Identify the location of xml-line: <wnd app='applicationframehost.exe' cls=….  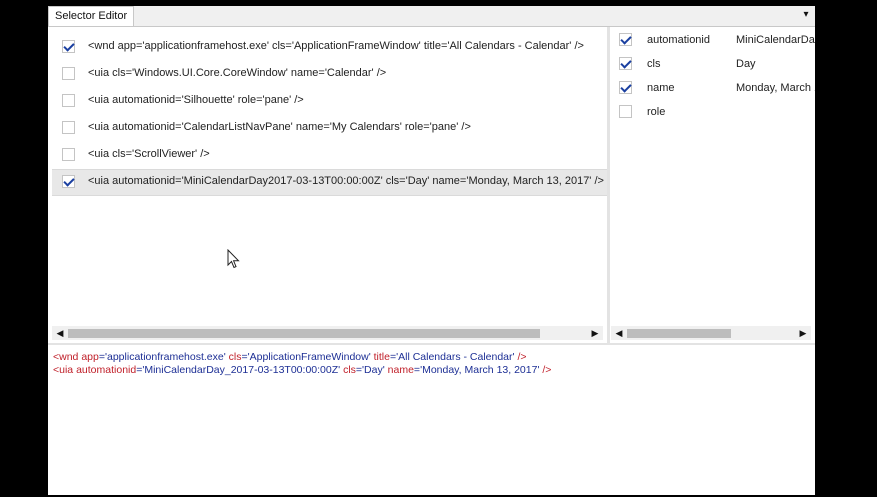
(290, 357).